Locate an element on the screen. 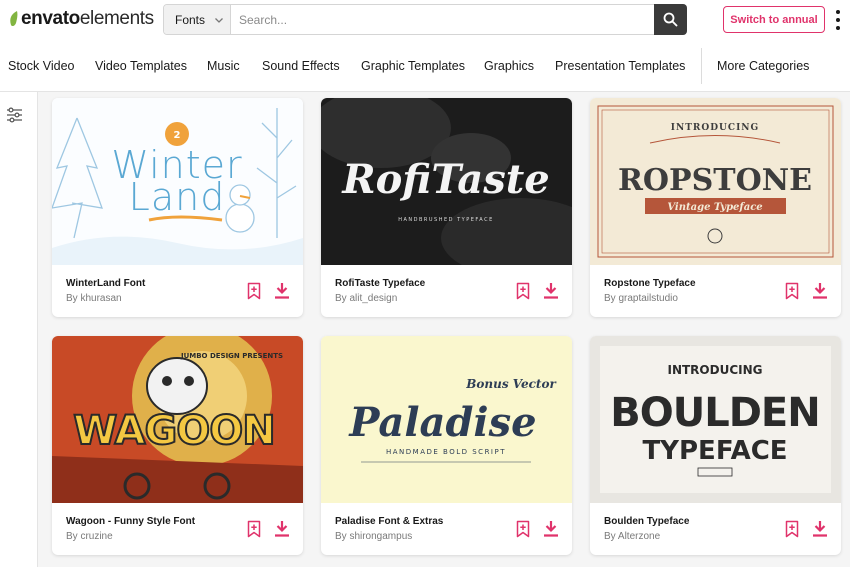  svg-text: 2 is located at coordinates (177, 135).